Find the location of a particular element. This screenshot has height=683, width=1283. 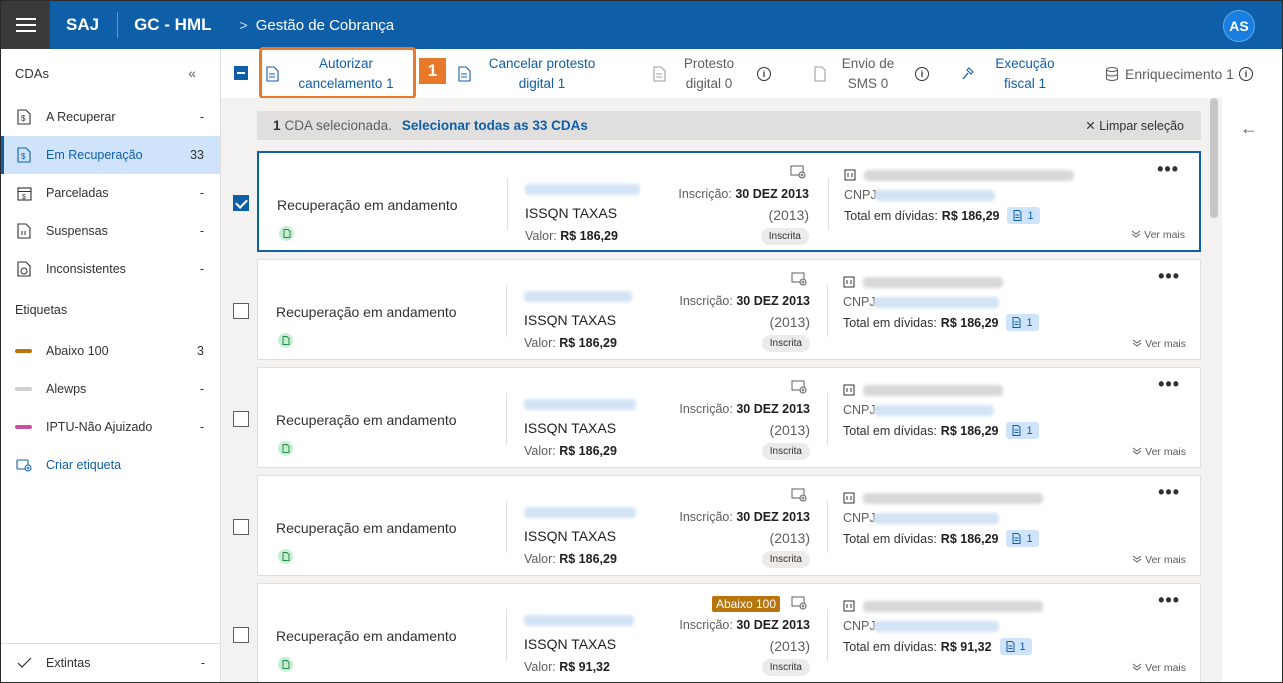

card-total-label: Total em dívidas: is located at coordinates (890, 646).